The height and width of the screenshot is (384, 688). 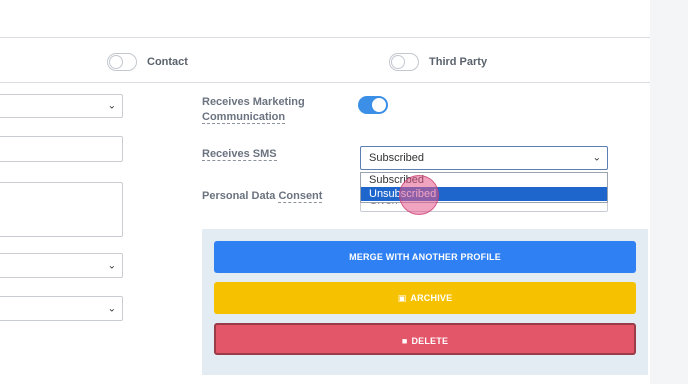 What do you see at coordinates (253, 102) in the screenshot?
I see `marketing-label-line1: Receives Marketing` at bounding box center [253, 102].